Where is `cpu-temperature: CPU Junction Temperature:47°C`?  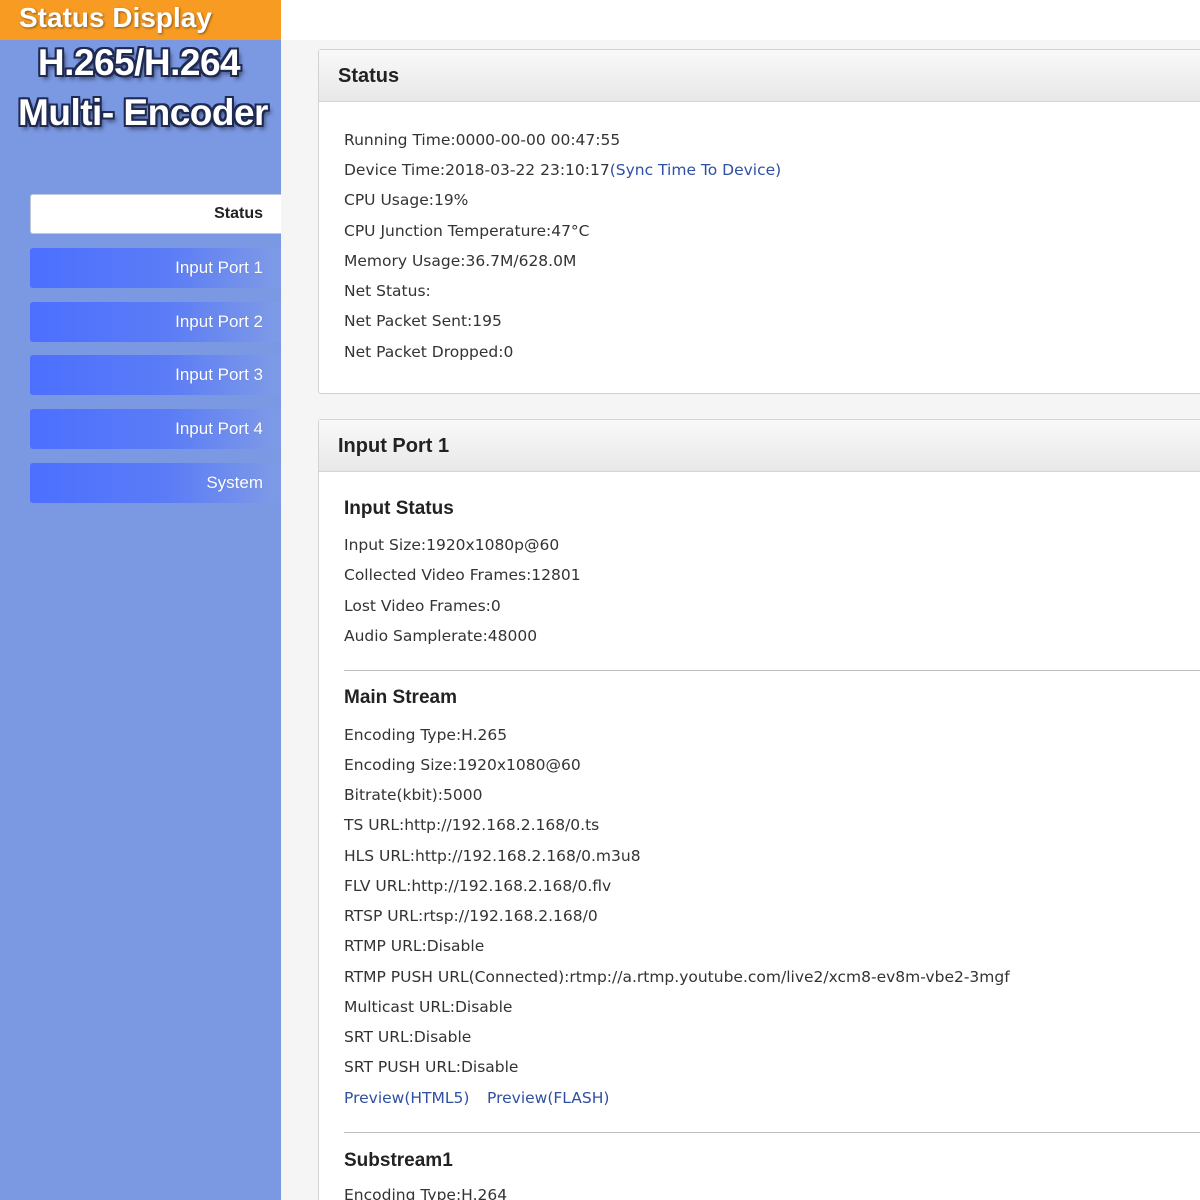 cpu-temperature: CPU Junction Temperature:47°C is located at coordinates (467, 231).